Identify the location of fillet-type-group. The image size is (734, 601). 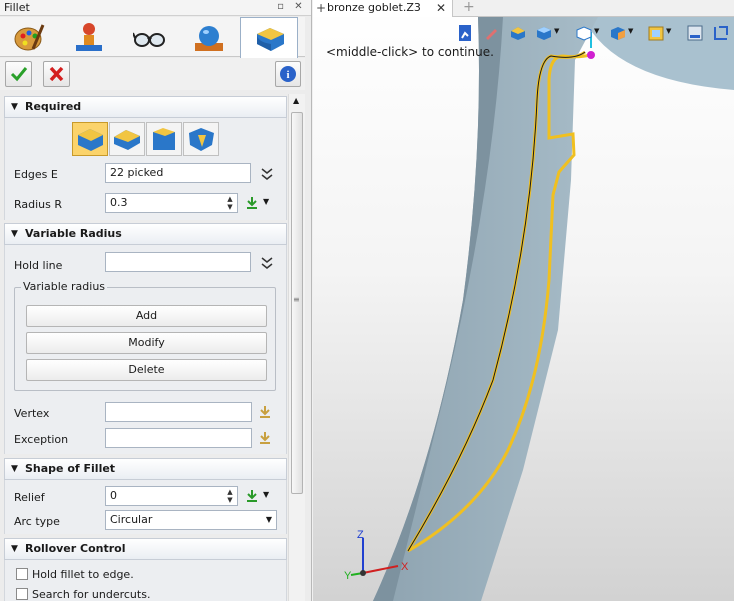
(146, 139).